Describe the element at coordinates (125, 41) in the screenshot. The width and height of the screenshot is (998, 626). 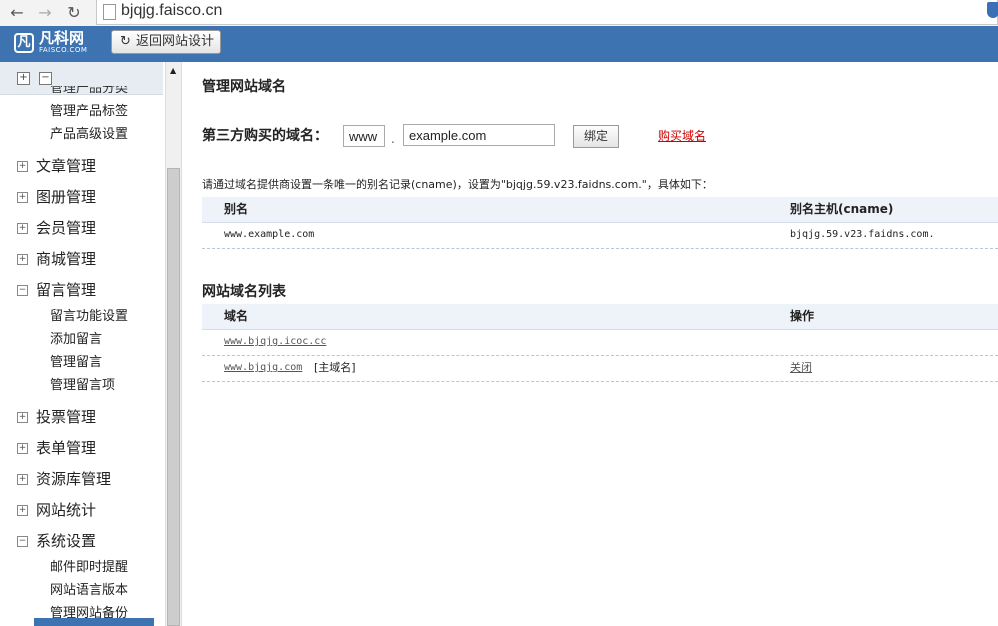
I see `refresh-icon: ↻` at that location.